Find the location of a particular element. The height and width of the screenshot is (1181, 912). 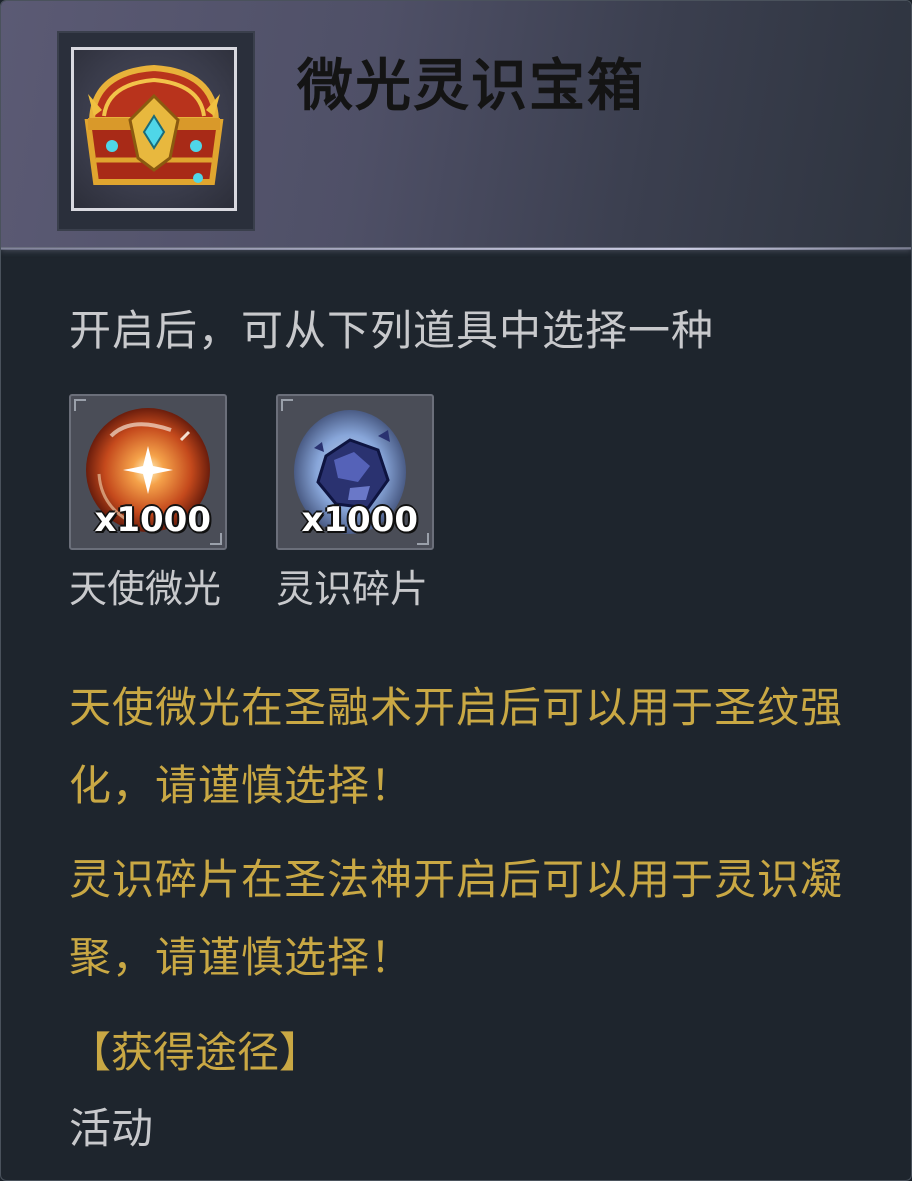

reward-option-angel-light: x1000 天使微光 is located at coordinates (149, 503).